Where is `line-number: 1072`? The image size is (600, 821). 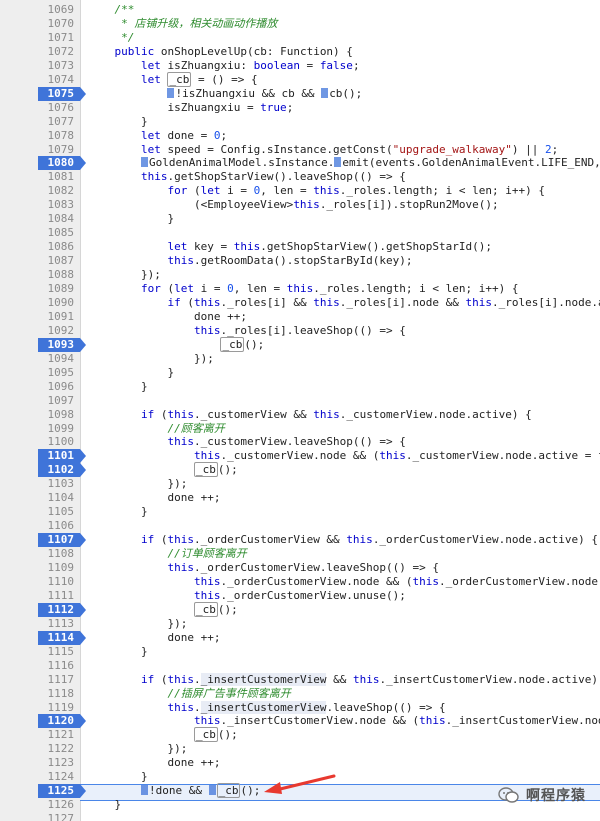 line-number: 1072 is located at coordinates (37, 52).